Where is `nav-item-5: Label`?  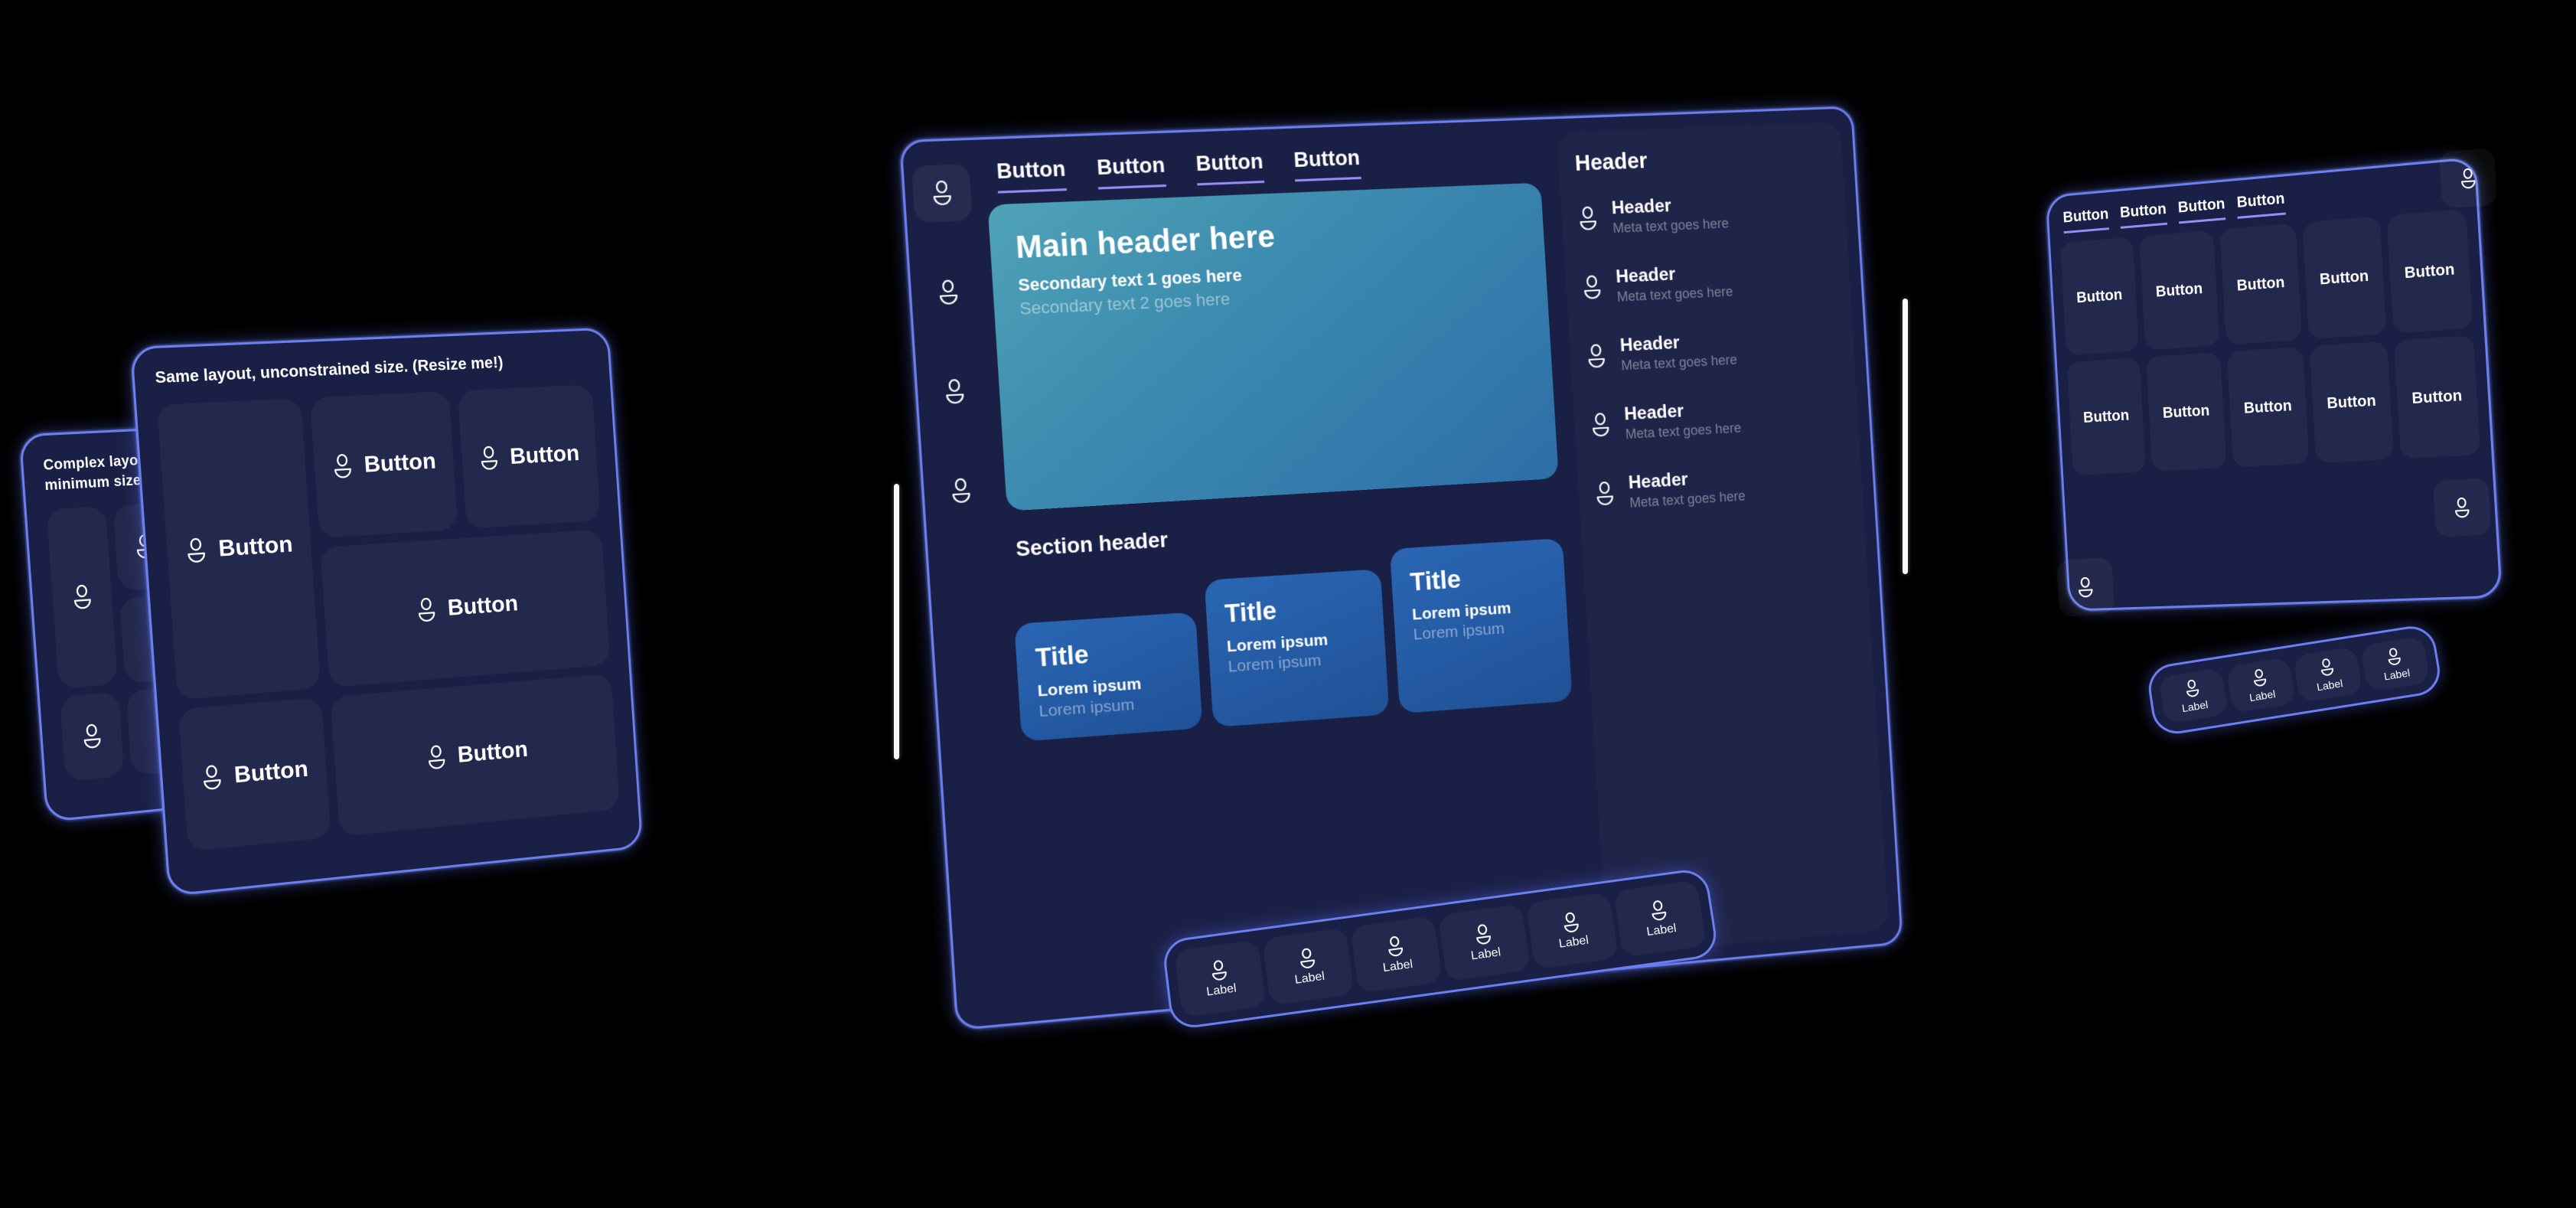
nav-item-5: Label is located at coordinates (1572, 930).